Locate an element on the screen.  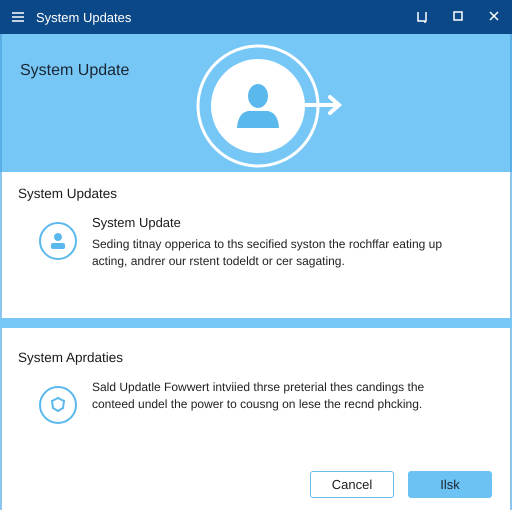
user-arrow-icon is located at coordinates (269, 106).